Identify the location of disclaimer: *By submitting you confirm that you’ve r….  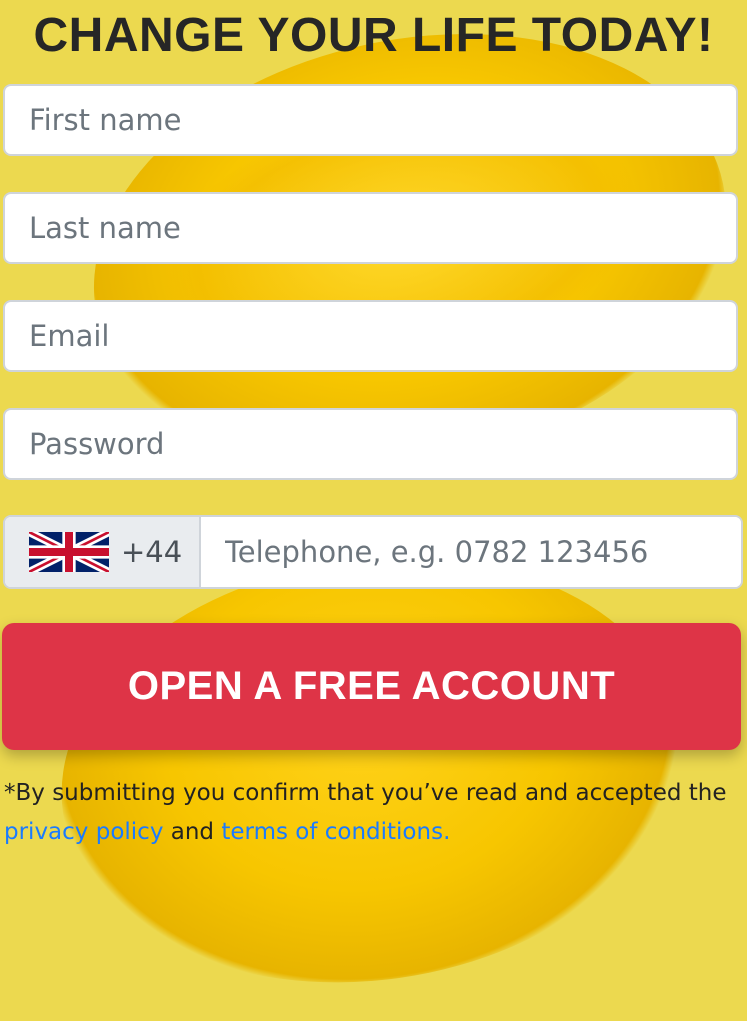
(374, 813).